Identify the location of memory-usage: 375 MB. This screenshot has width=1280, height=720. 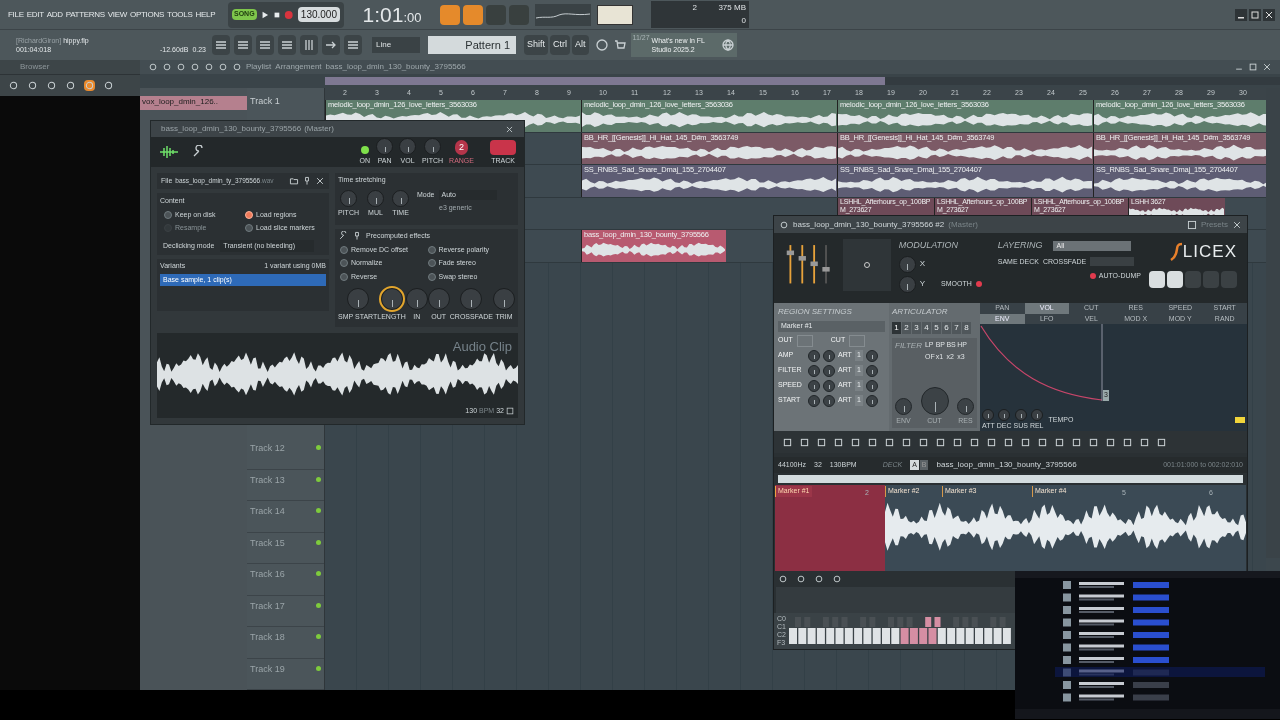
(731, 7).